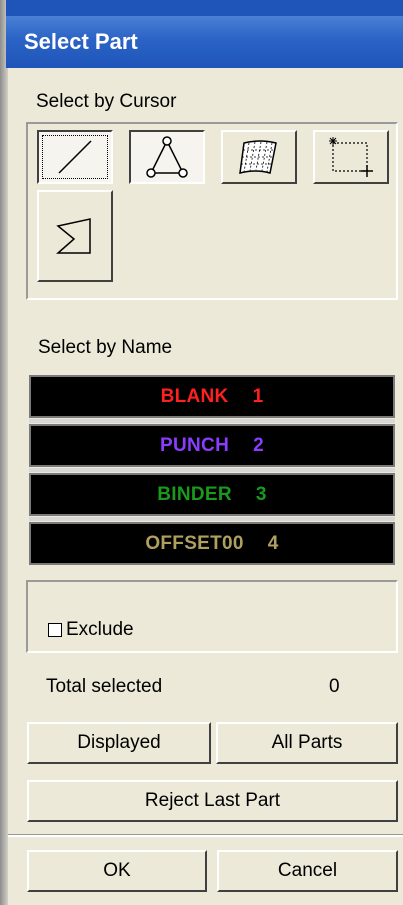 Image resolution: width=403 pixels, height=905 pixels. What do you see at coordinates (55, 630) in the screenshot?
I see `exclude-checkbox` at bounding box center [55, 630].